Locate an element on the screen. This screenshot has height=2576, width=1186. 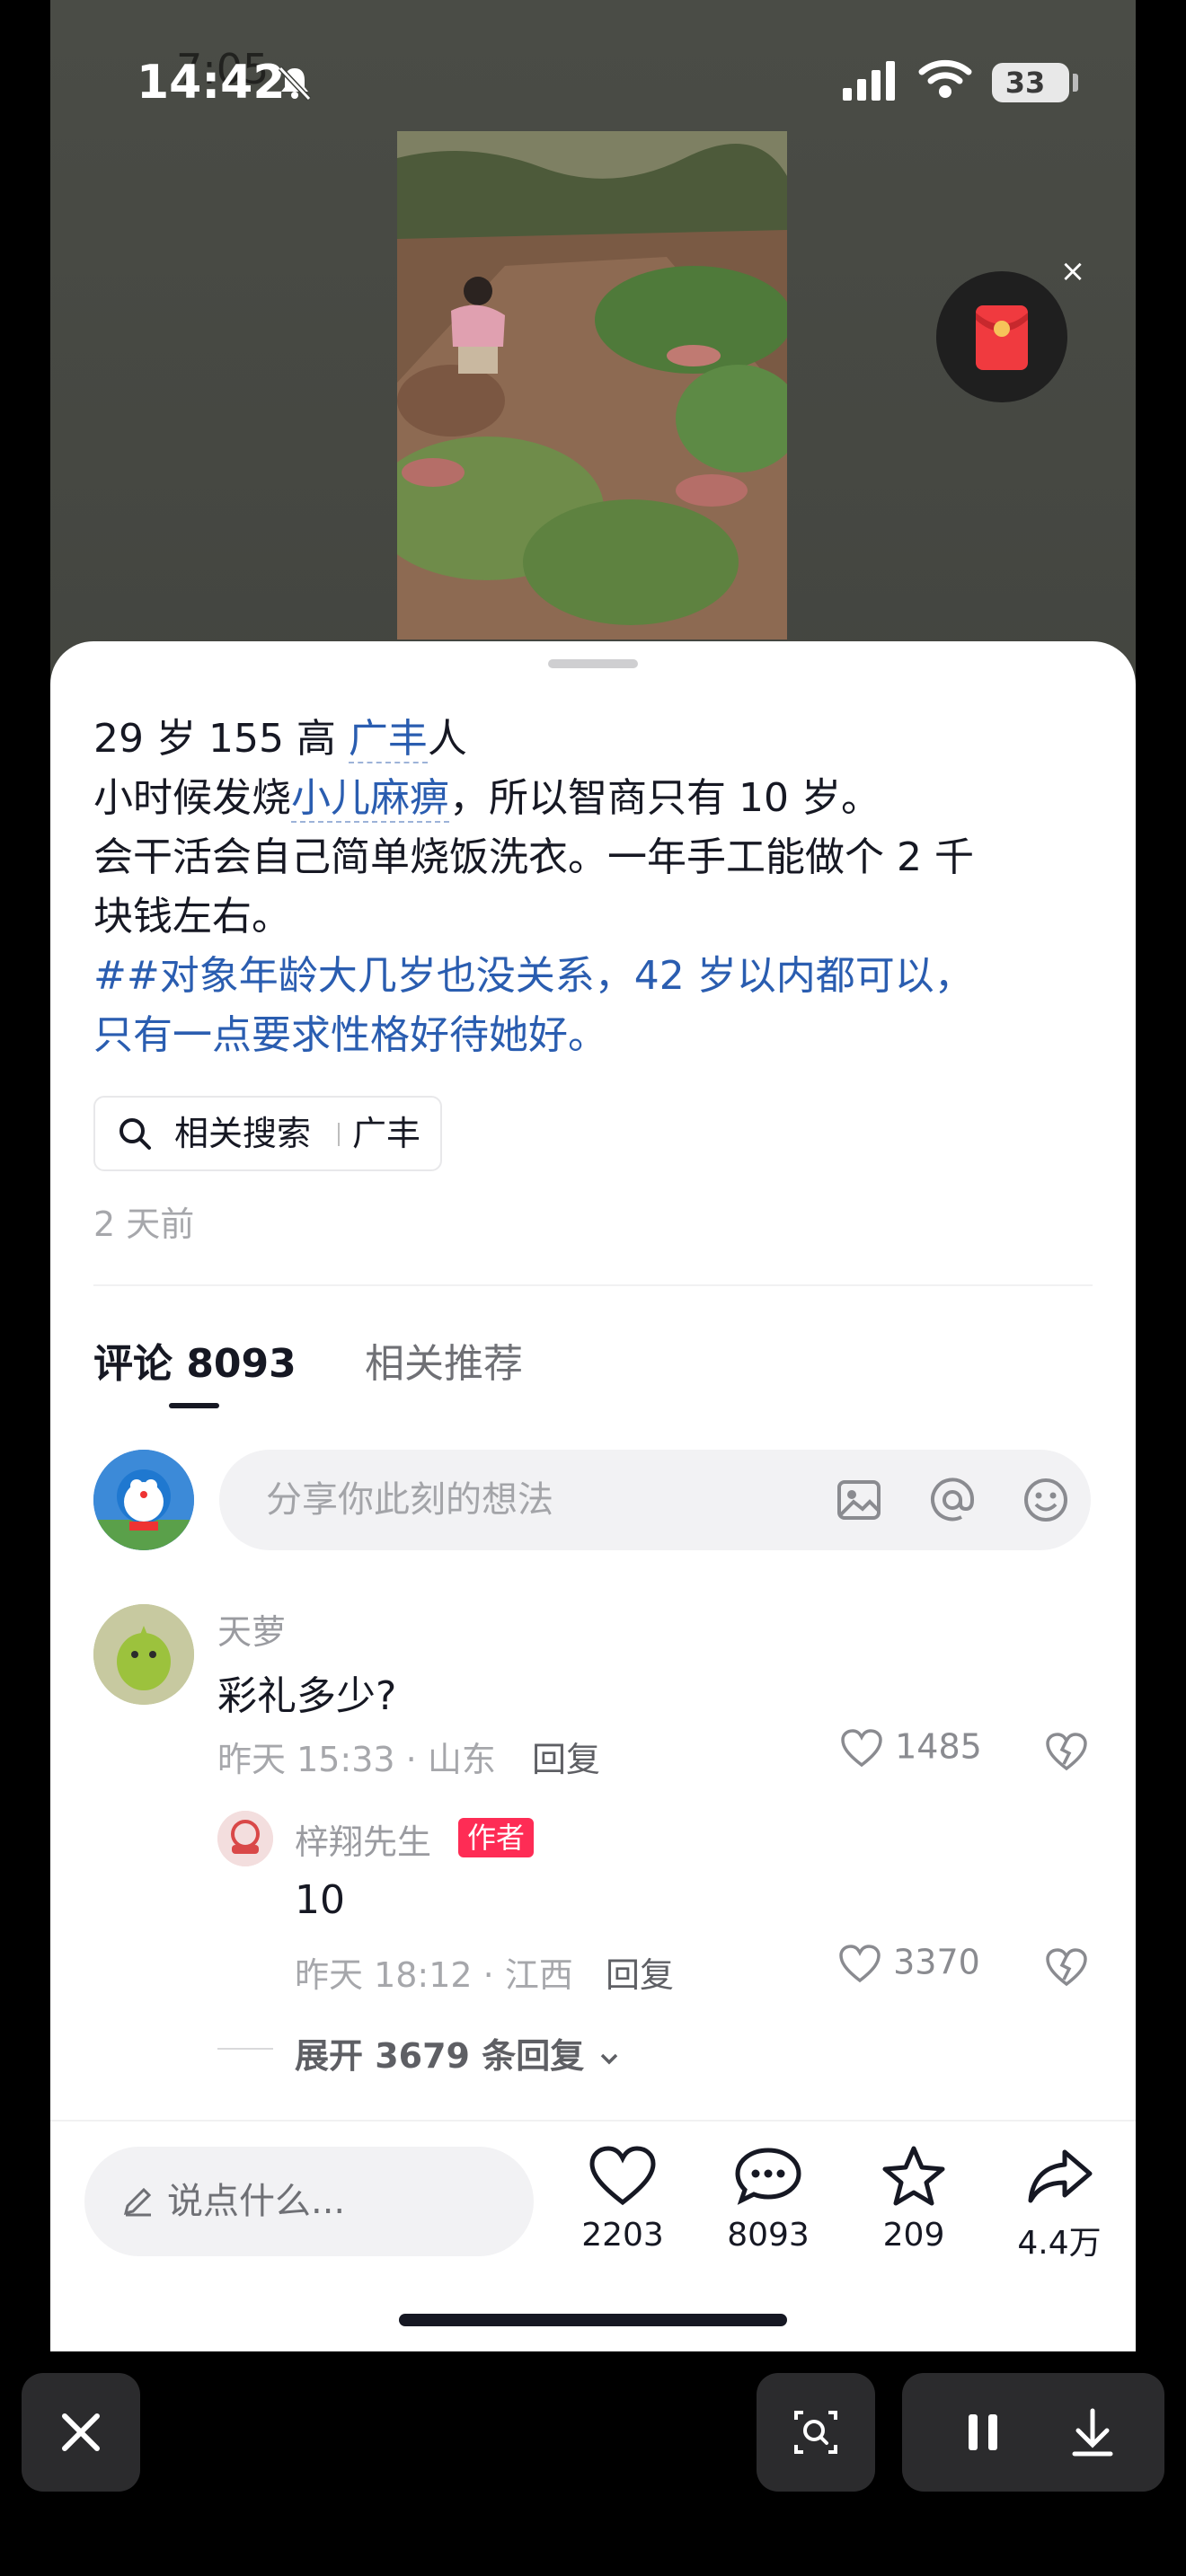
active-tab-indicator is located at coordinates (194, 1405).